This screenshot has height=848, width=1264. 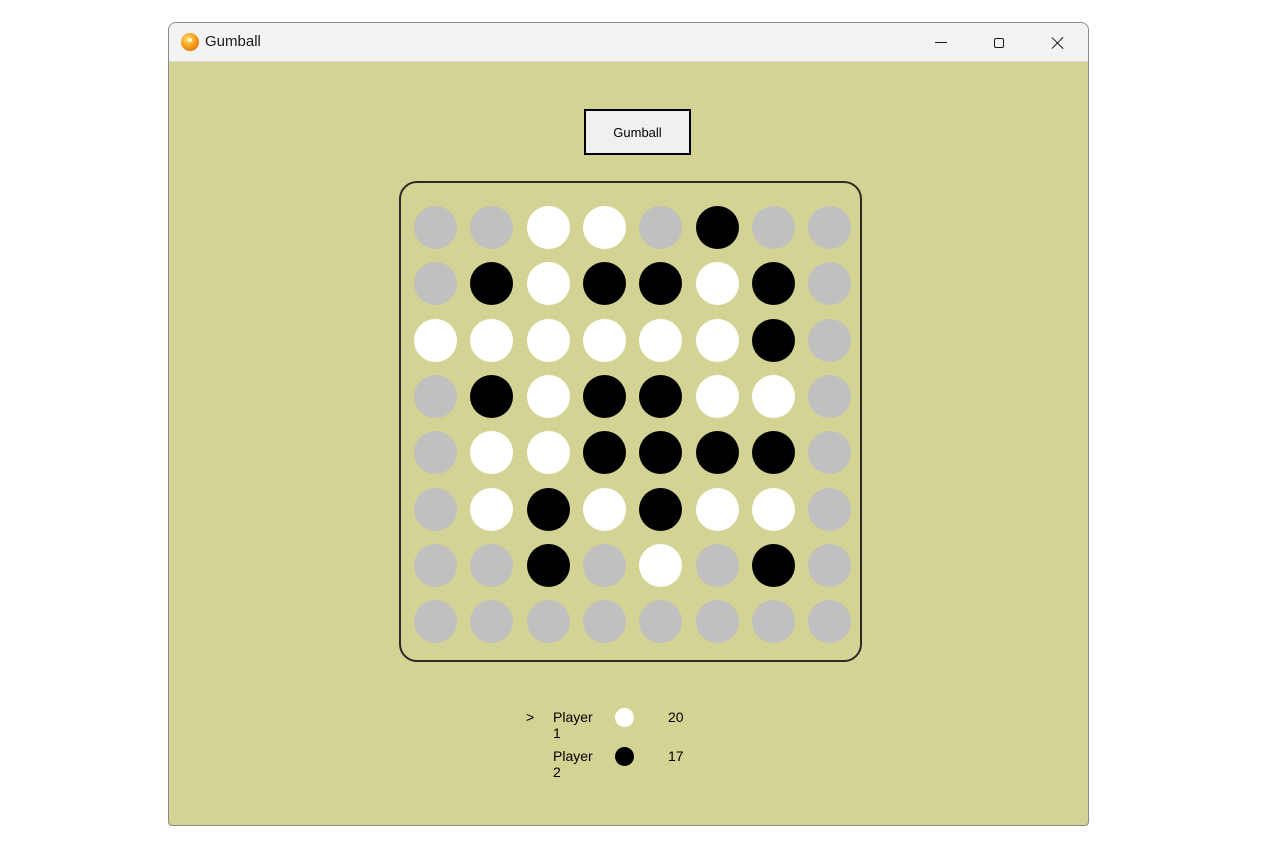 I want to click on close-icon, so click(x=1058, y=43).